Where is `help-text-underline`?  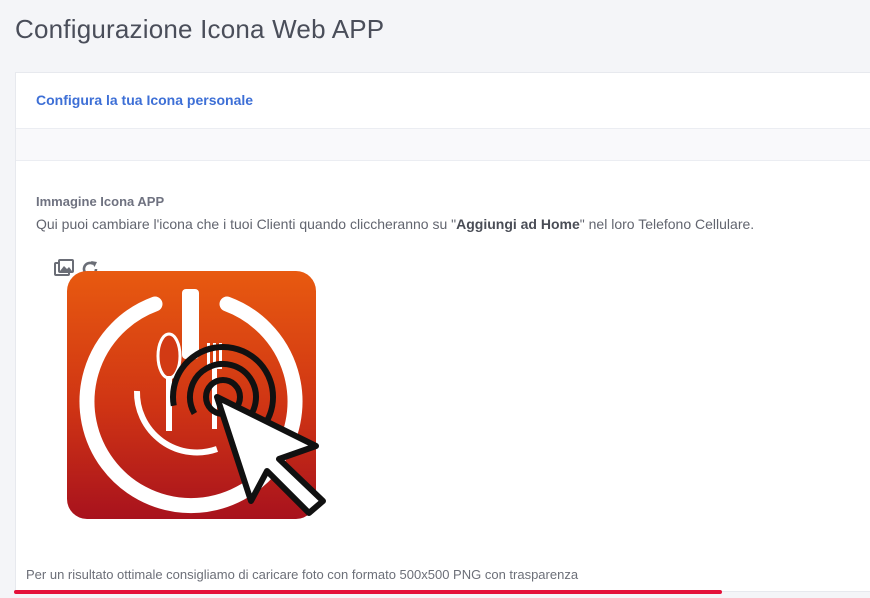 help-text-underline is located at coordinates (368, 592).